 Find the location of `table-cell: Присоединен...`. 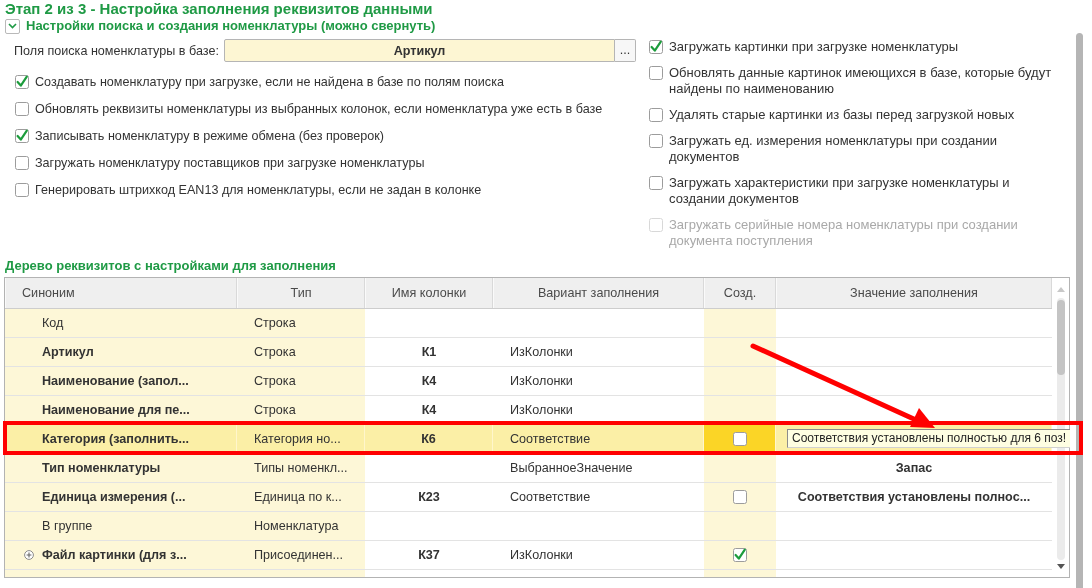

table-cell: Присоединен... is located at coordinates (301, 555).